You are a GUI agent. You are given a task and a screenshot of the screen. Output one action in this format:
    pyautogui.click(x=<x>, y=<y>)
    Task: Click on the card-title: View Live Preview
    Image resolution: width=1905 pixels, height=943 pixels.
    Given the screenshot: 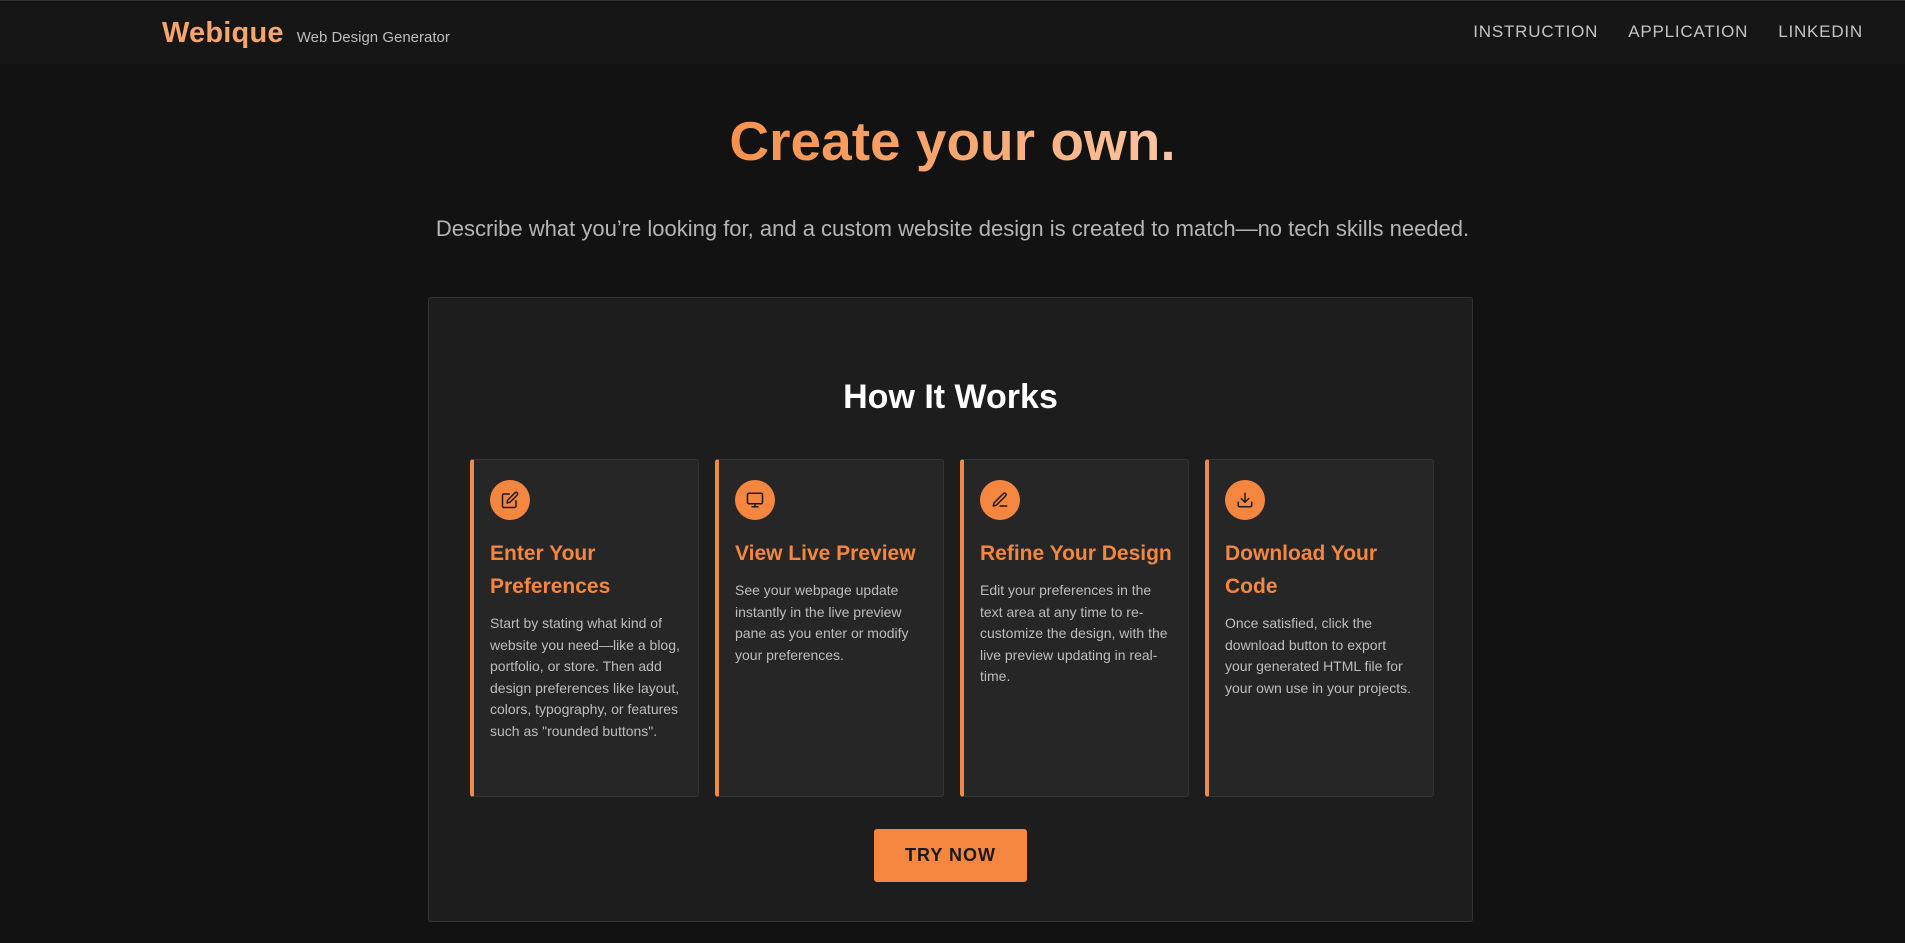 What is the action you would take?
    pyautogui.click(x=825, y=553)
    